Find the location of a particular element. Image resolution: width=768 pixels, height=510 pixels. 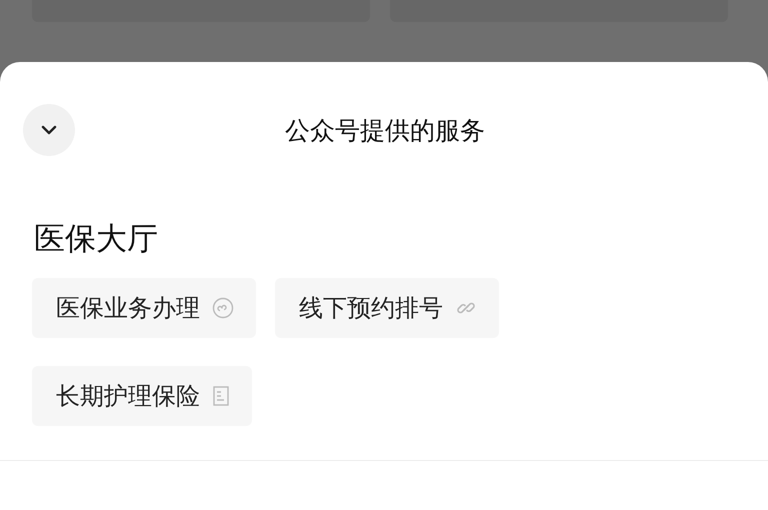

service-chip: 线下预约排号 is located at coordinates (387, 308).